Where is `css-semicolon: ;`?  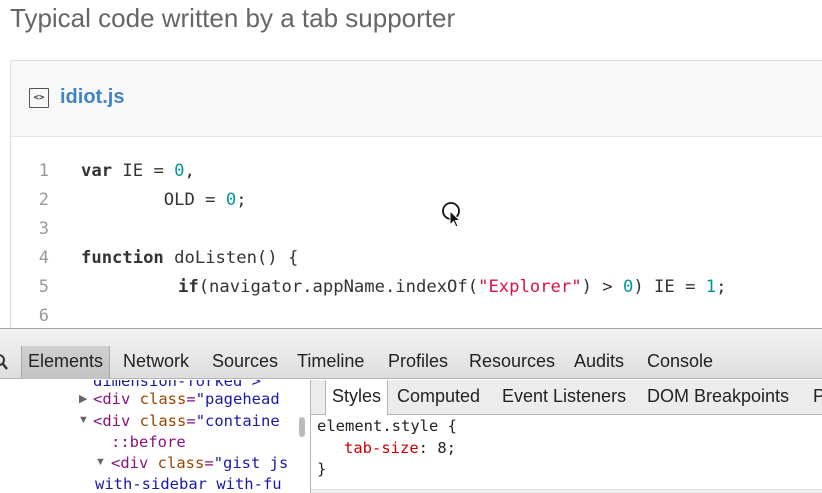
css-semicolon: ; is located at coordinates (451, 448).